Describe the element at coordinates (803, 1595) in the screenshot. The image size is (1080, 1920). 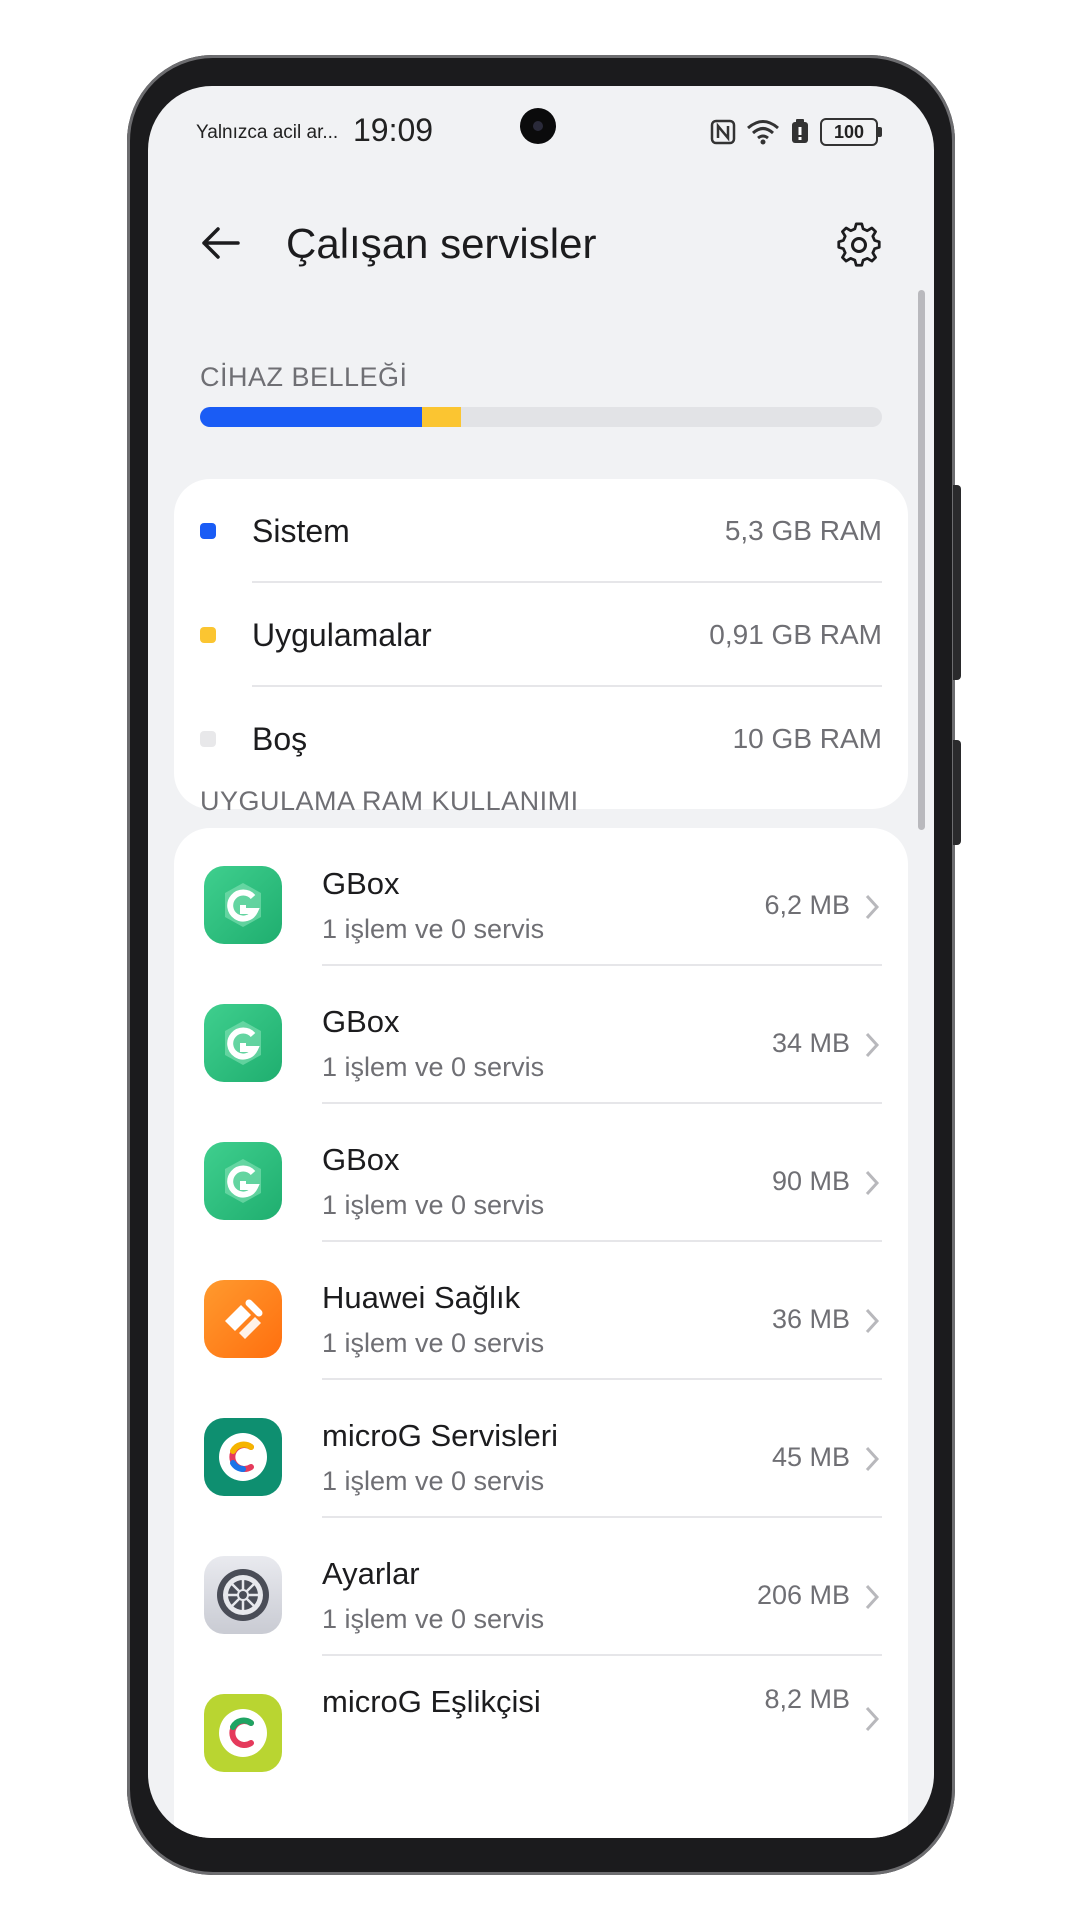
I see `app-ram-size: 206 MB` at that location.